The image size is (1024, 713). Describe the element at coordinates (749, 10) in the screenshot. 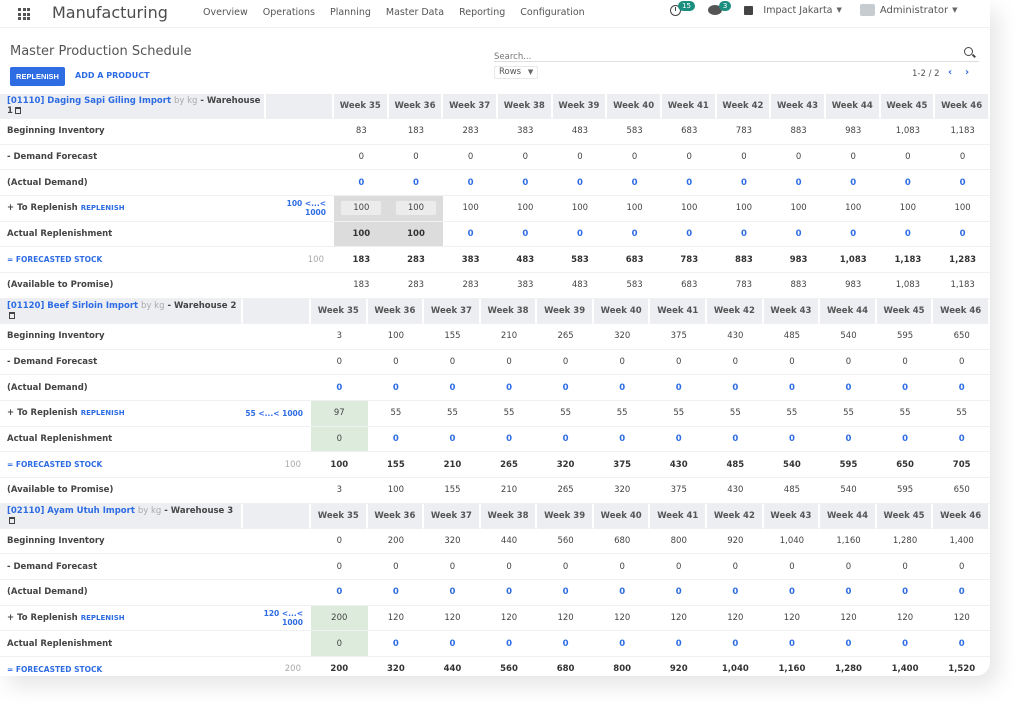

I see `gift-icon` at that location.